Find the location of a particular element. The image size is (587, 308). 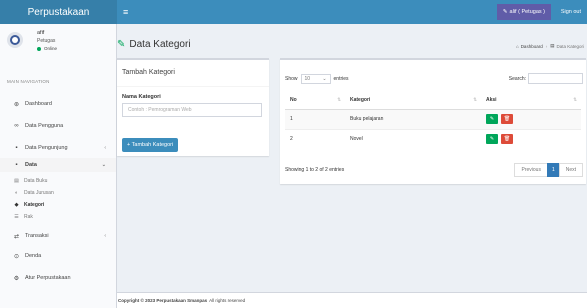

cogs-icon: ⚙ is located at coordinates (16, 278).